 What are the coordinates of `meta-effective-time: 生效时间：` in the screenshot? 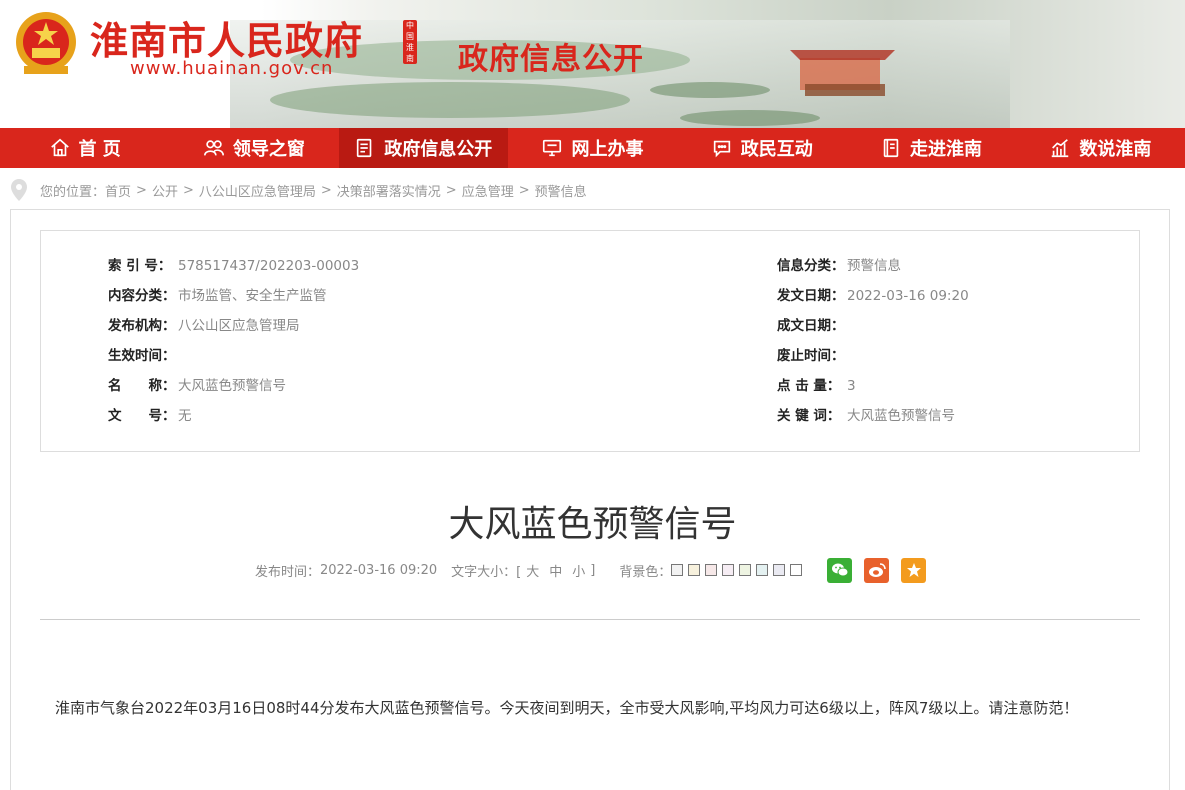 It's located at (143, 356).